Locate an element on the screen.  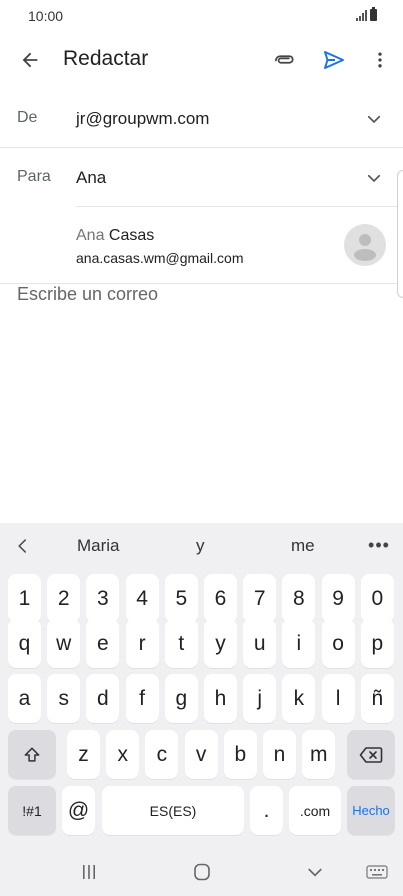
chevron-left-icon is located at coordinates (22, 546).